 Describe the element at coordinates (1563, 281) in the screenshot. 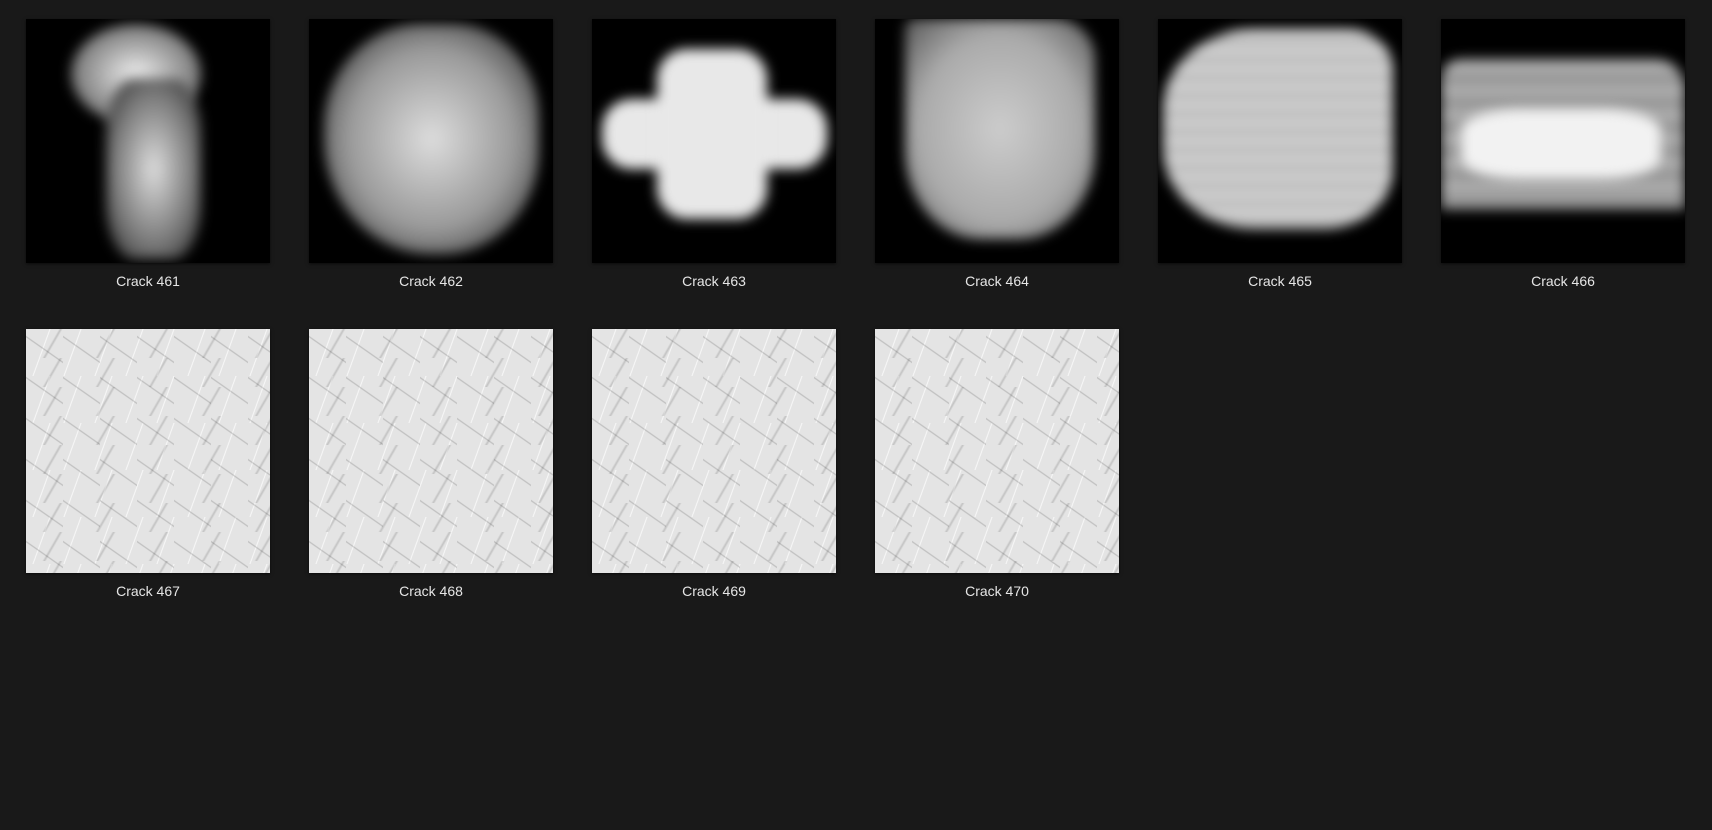

I see `thumbnail-label: Crack 466` at that location.